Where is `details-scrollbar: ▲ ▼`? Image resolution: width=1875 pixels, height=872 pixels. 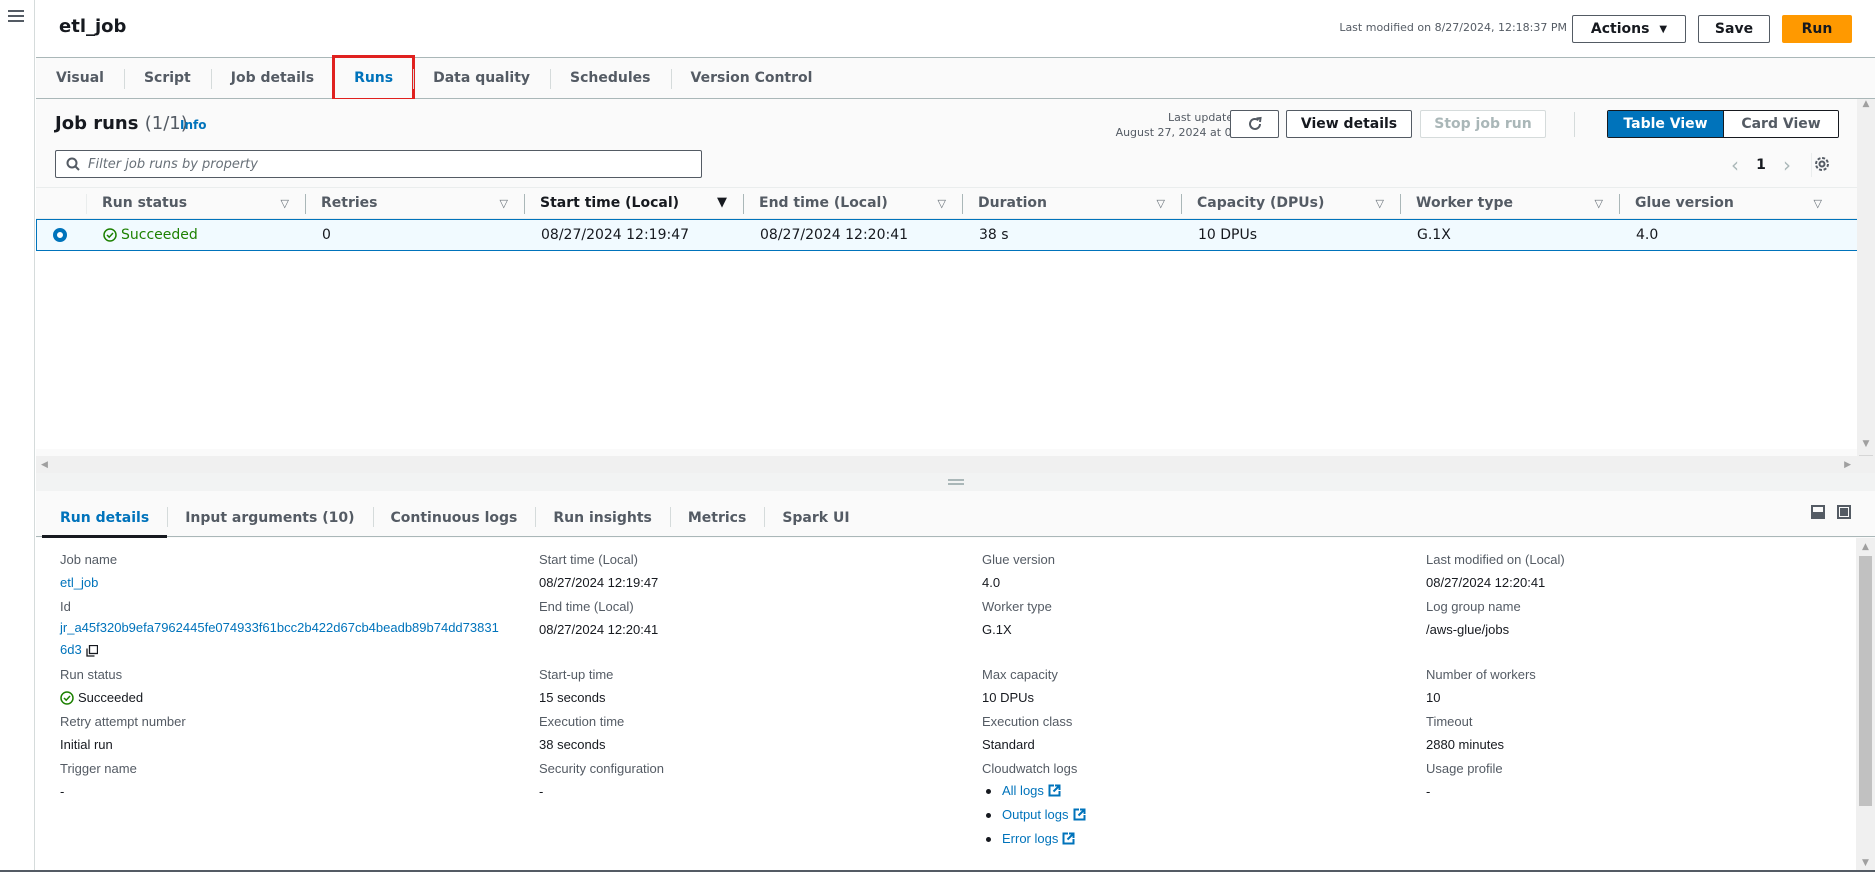 details-scrollbar: ▲ ▼ is located at coordinates (1865, 705).